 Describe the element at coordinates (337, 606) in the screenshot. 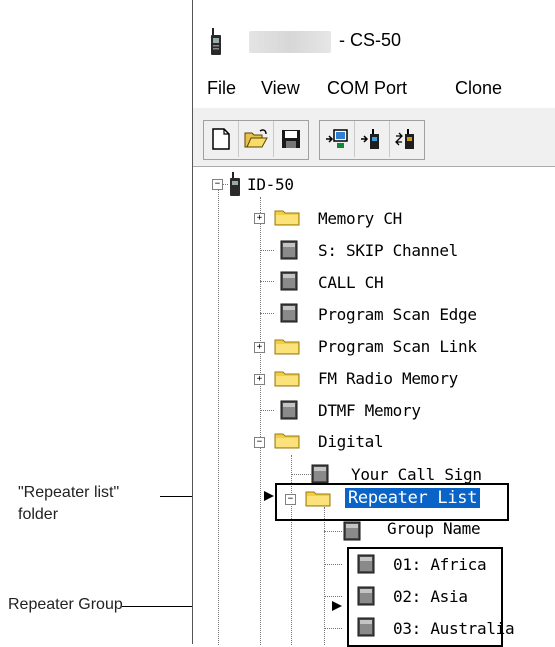

I see `arrowhead-repeater-group` at that location.